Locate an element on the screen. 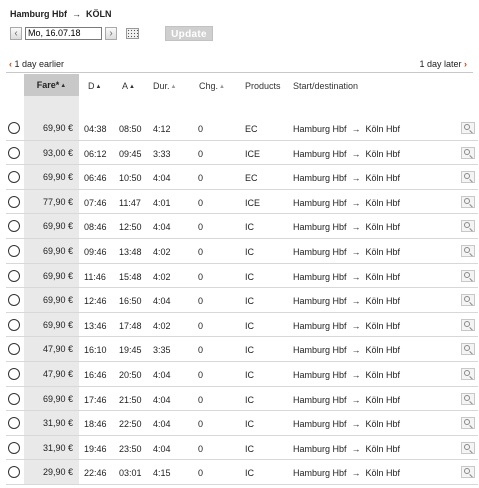  date-input is located at coordinates (63, 33).